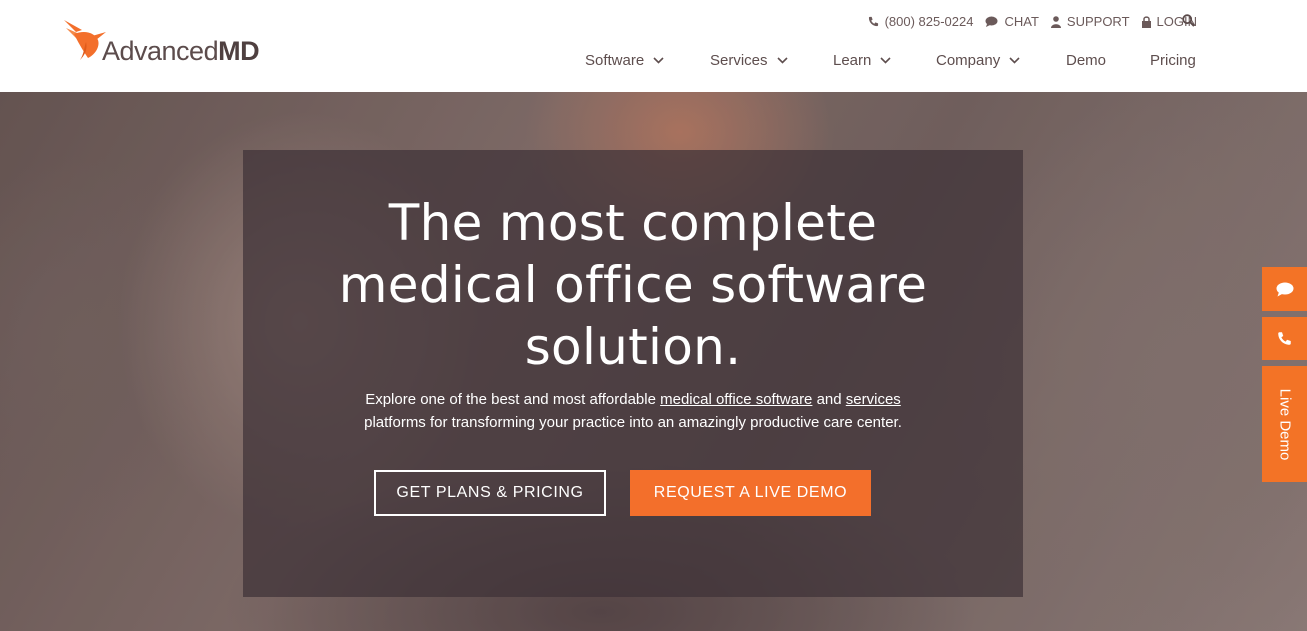  Describe the element at coordinates (181, 51) in the screenshot. I see `logo-text: AdvancedMD` at that location.